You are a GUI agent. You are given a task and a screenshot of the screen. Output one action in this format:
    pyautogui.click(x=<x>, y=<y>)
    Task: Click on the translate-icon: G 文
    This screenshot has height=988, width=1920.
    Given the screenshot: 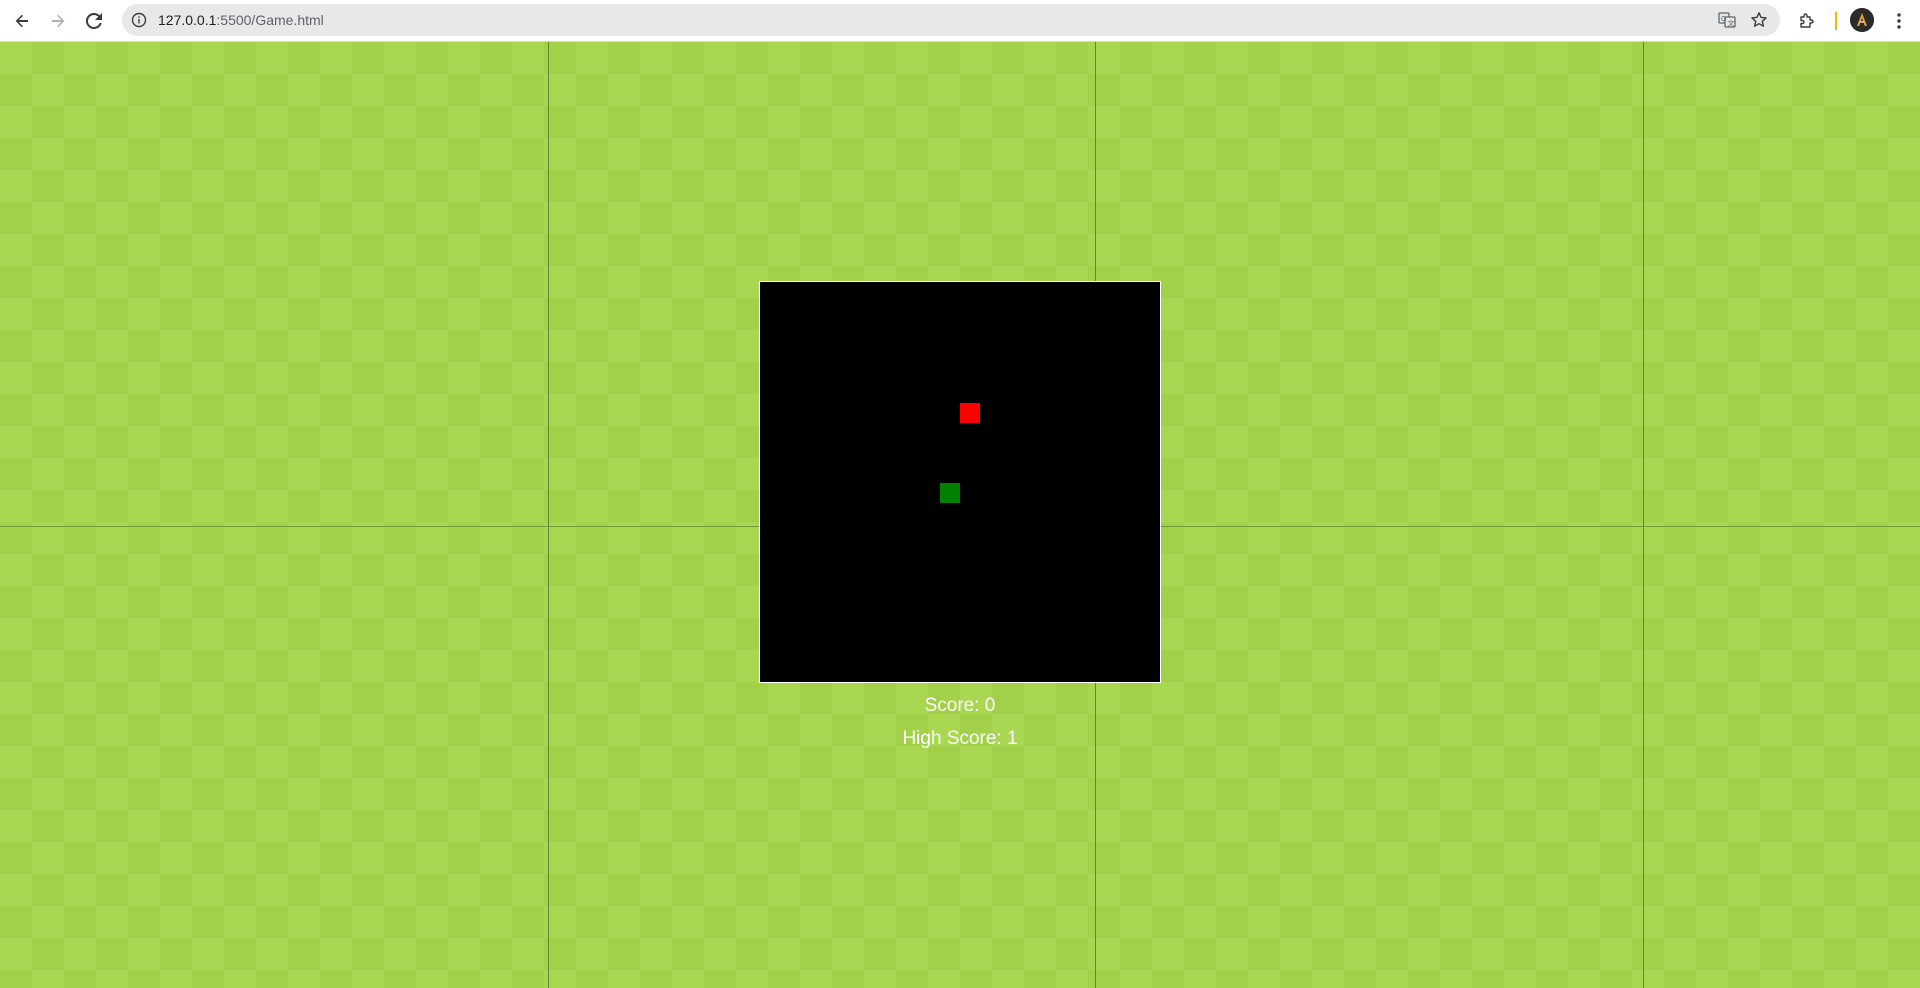 What is the action you would take?
    pyautogui.click(x=1727, y=20)
    